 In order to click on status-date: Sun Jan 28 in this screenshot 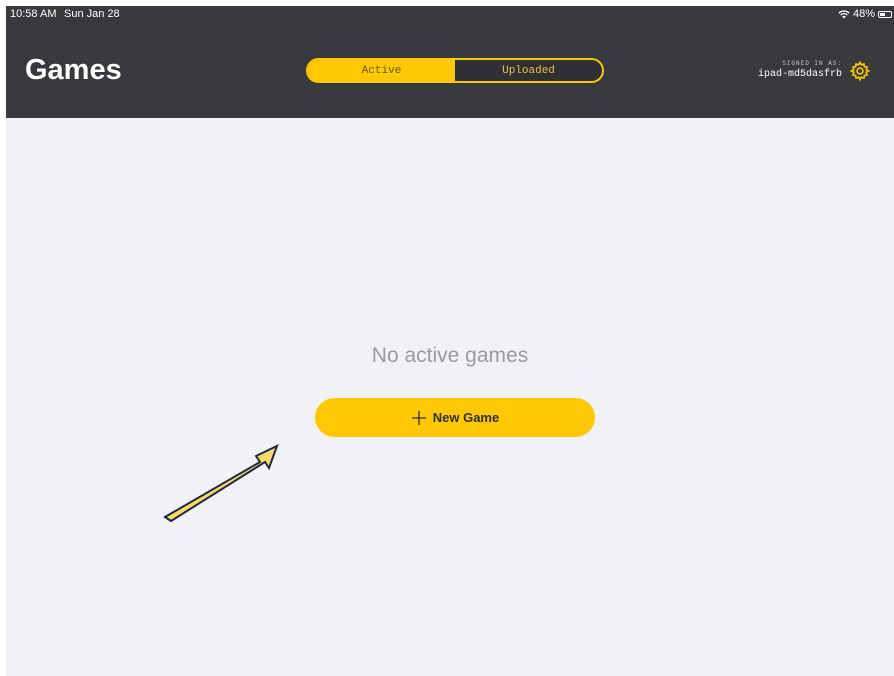, I will do `click(92, 14)`.